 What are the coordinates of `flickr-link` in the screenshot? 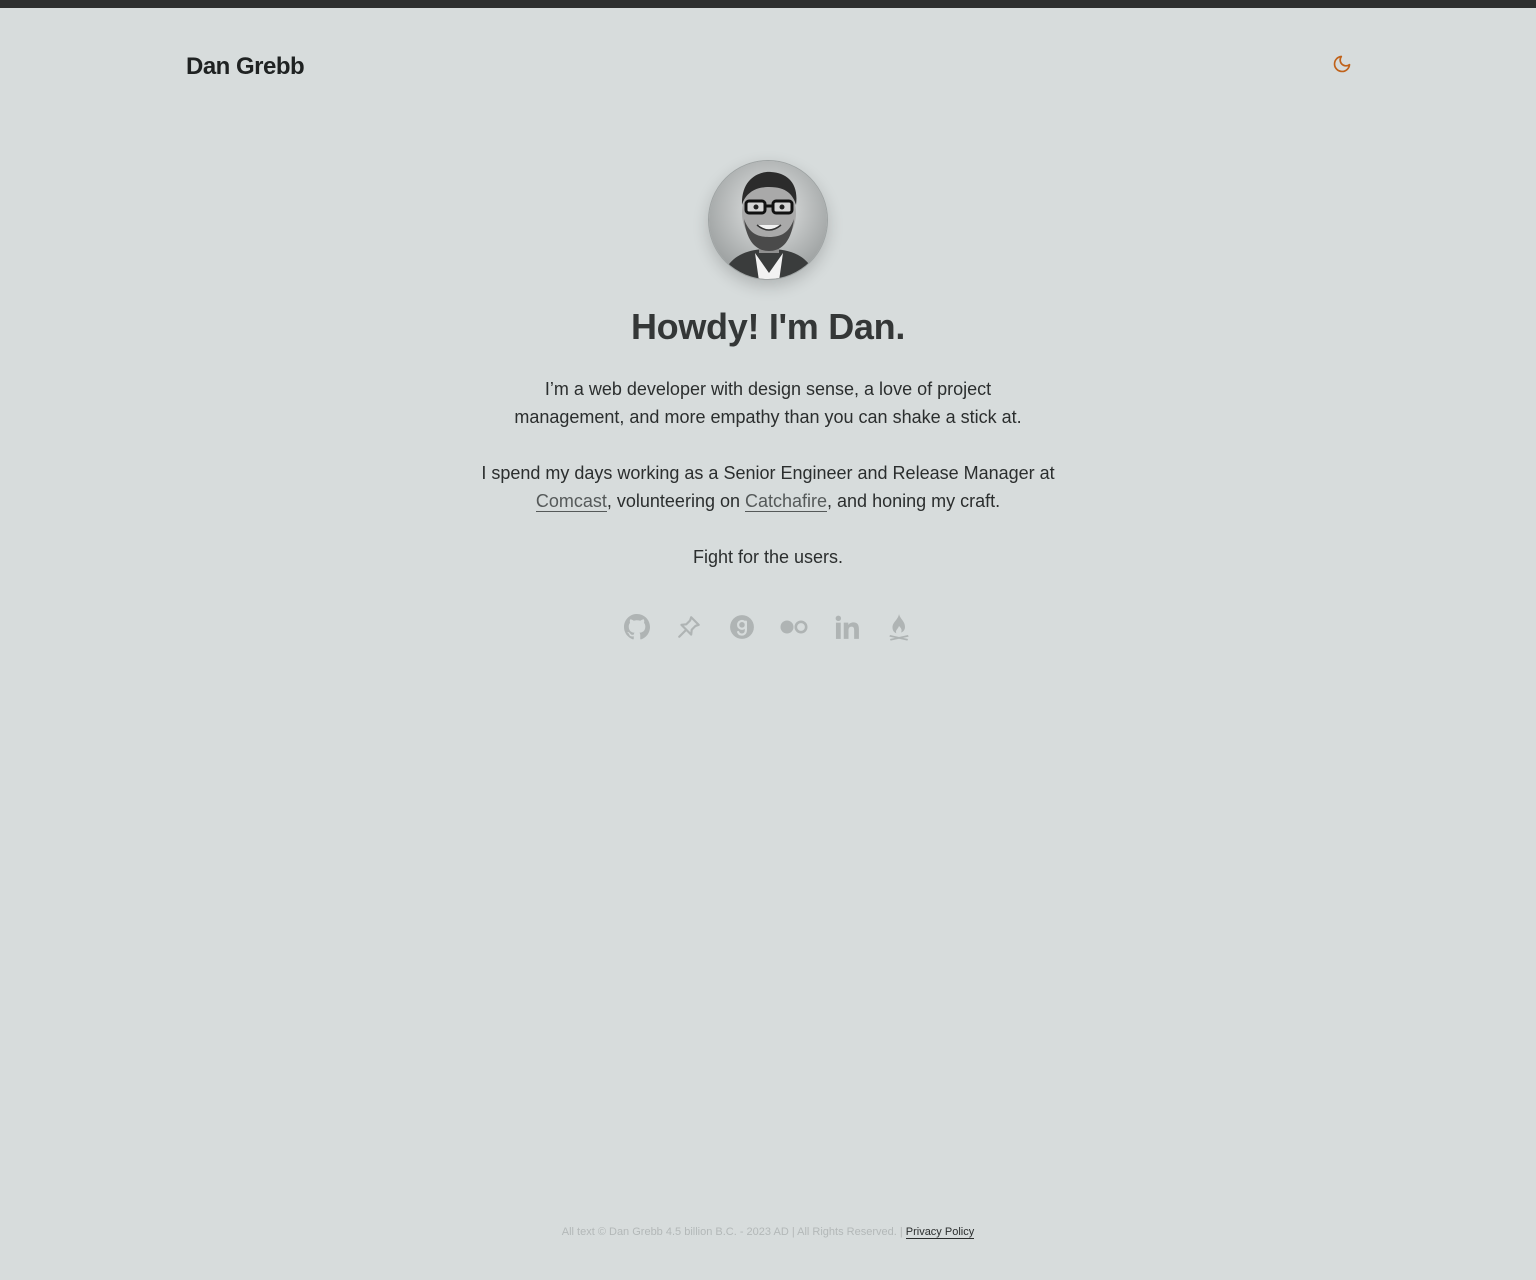 It's located at (794, 627).